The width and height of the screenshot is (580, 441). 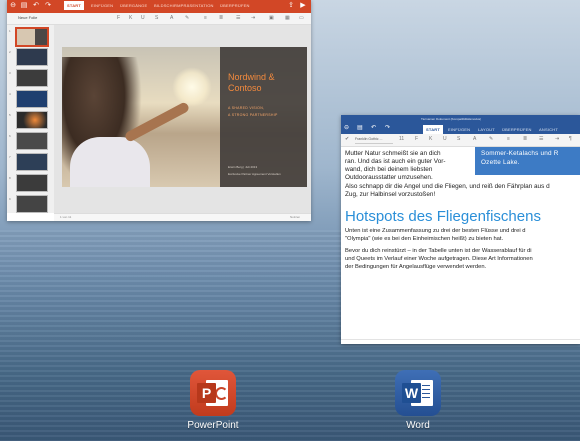 I want to click on sidebar-text-line: Ozette Lake., so click(x=500, y=162).